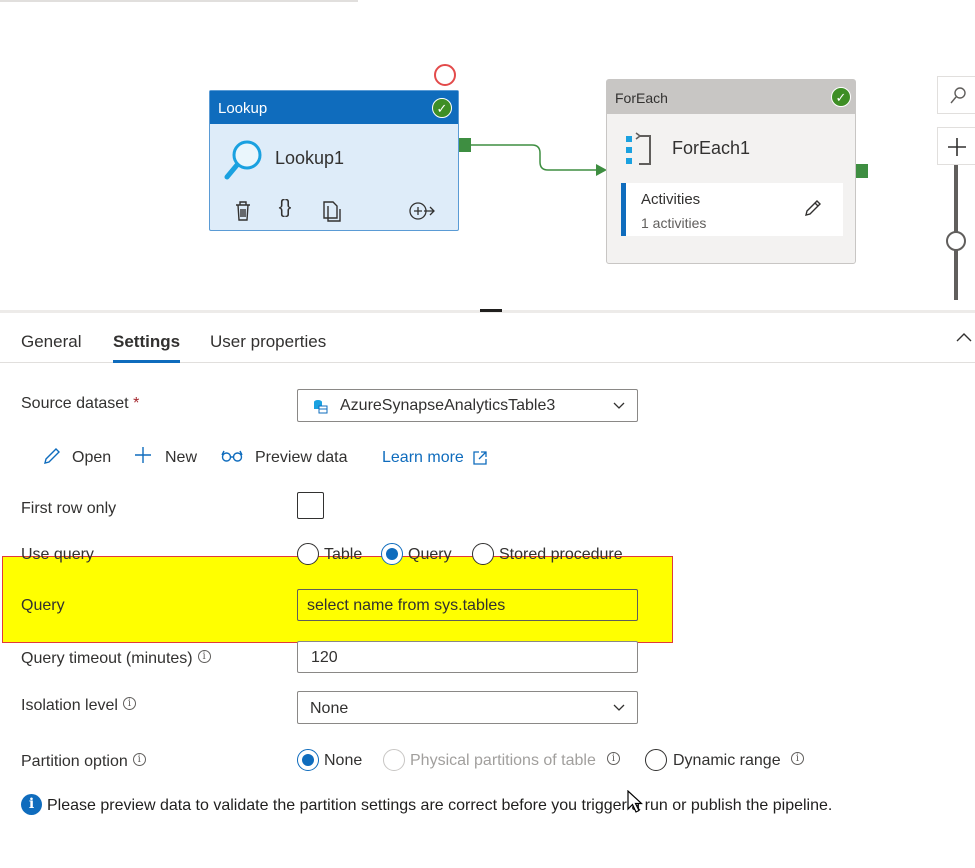 The image size is (975, 868). I want to click on first-row-only-label: First row only, so click(69, 508).